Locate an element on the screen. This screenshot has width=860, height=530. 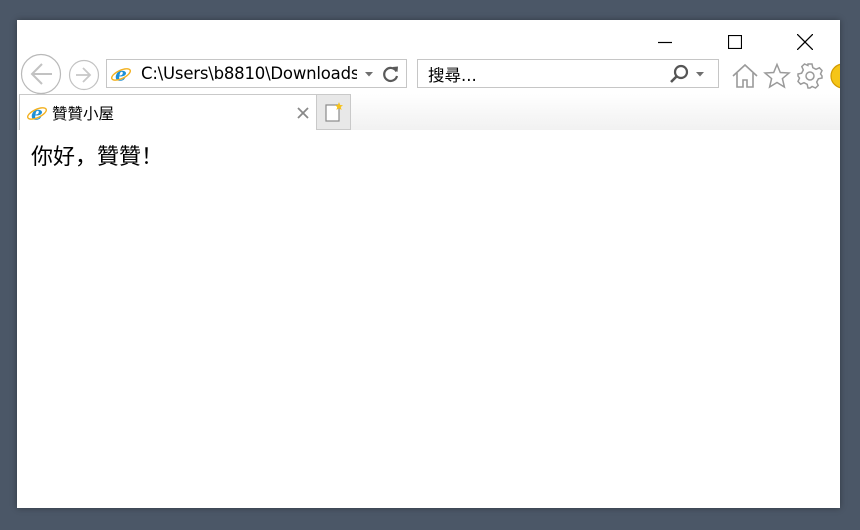
smiley-icon is located at coordinates (834, 76).